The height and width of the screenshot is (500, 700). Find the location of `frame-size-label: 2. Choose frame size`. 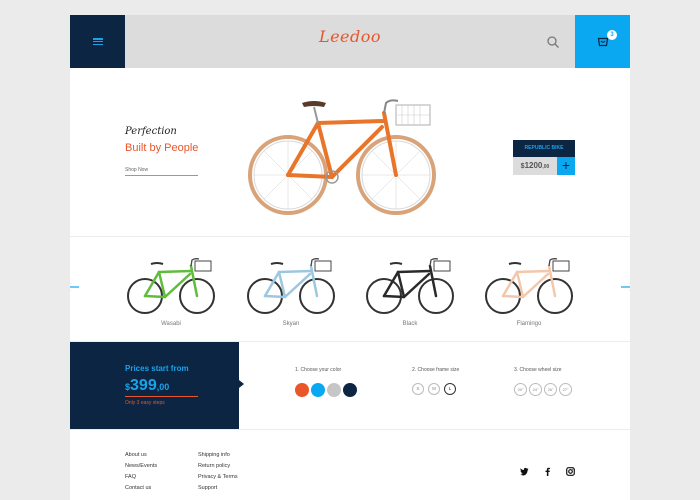

frame-size-label: 2. Choose frame size is located at coordinates (436, 370).